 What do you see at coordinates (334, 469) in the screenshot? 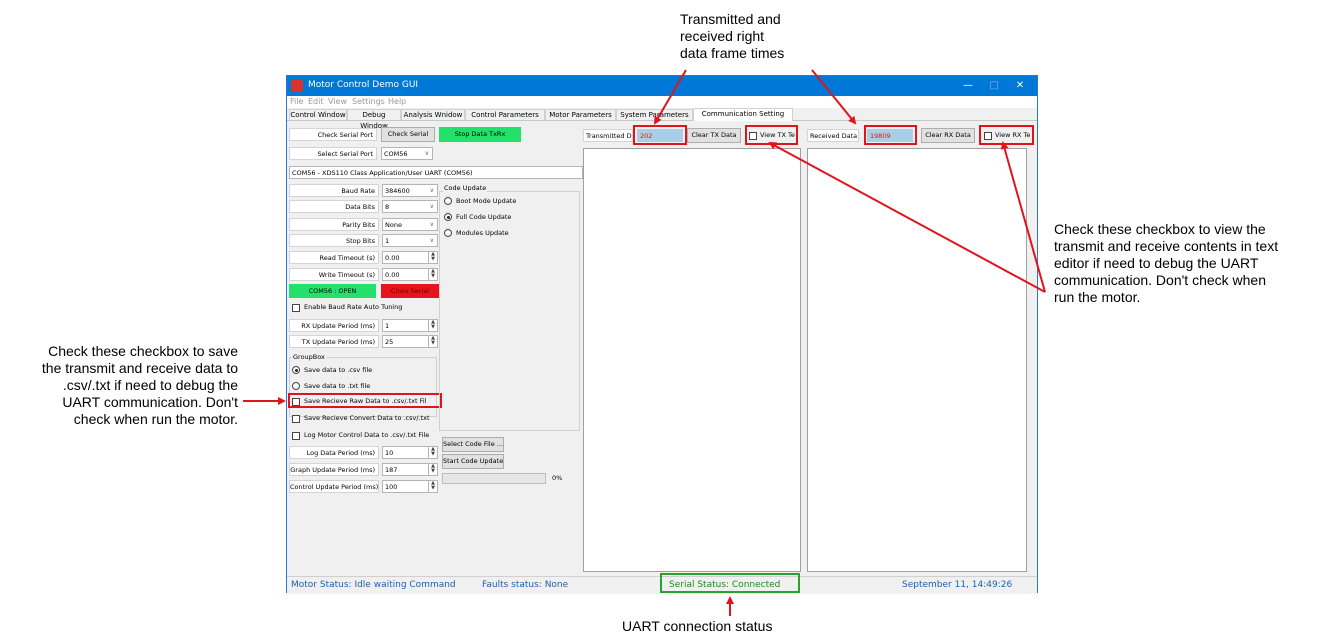
I see `graph-period-label: Graph Update Period (ms)` at bounding box center [334, 469].